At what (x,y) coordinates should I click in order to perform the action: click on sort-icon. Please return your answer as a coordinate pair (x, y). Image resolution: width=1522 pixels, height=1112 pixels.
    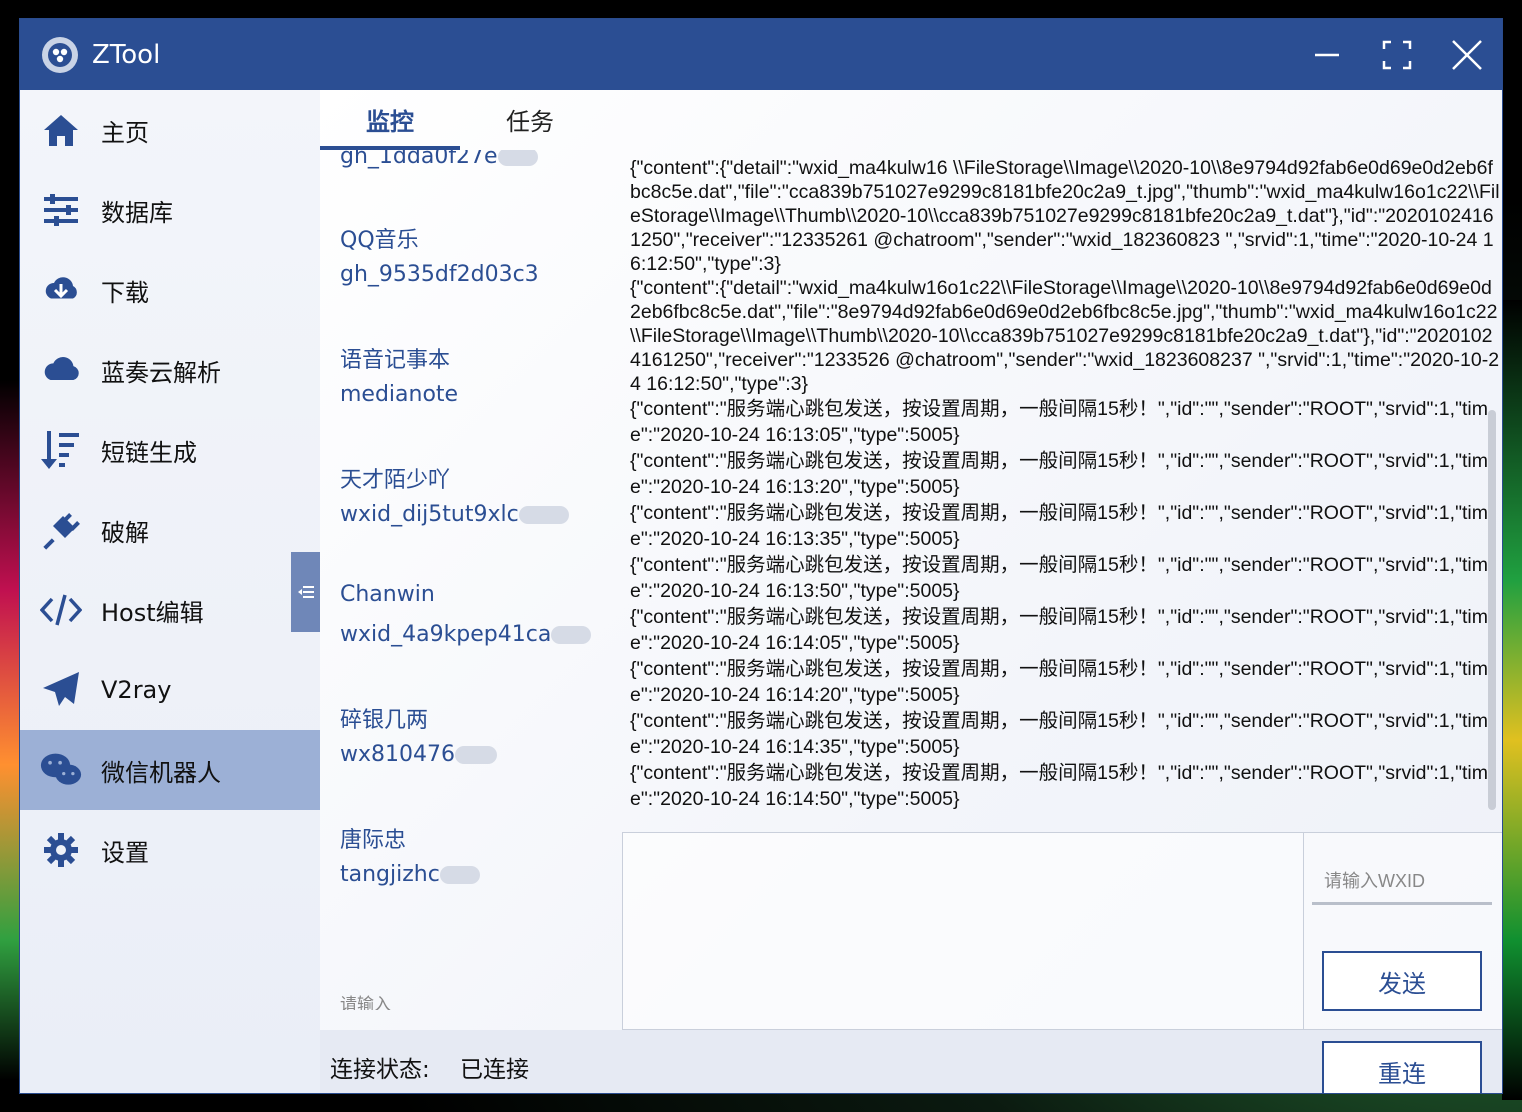
    Looking at the image, I should click on (61, 450).